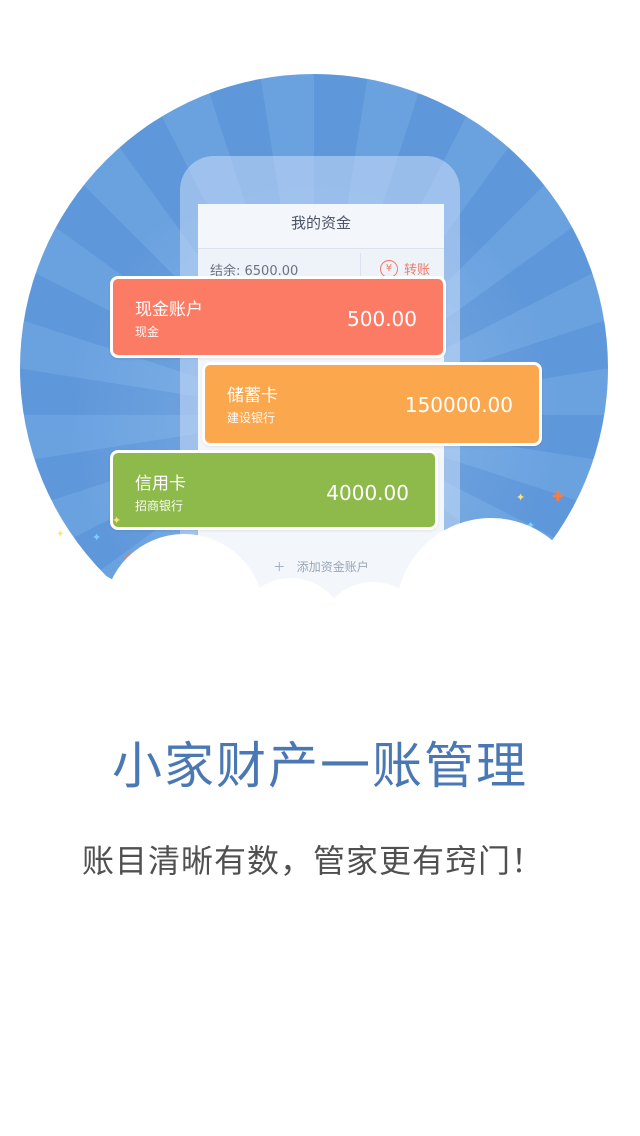 The height and width of the screenshot is (1136, 640). I want to click on account-card-cash: 现金账户 现金 500.00, so click(278, 317).